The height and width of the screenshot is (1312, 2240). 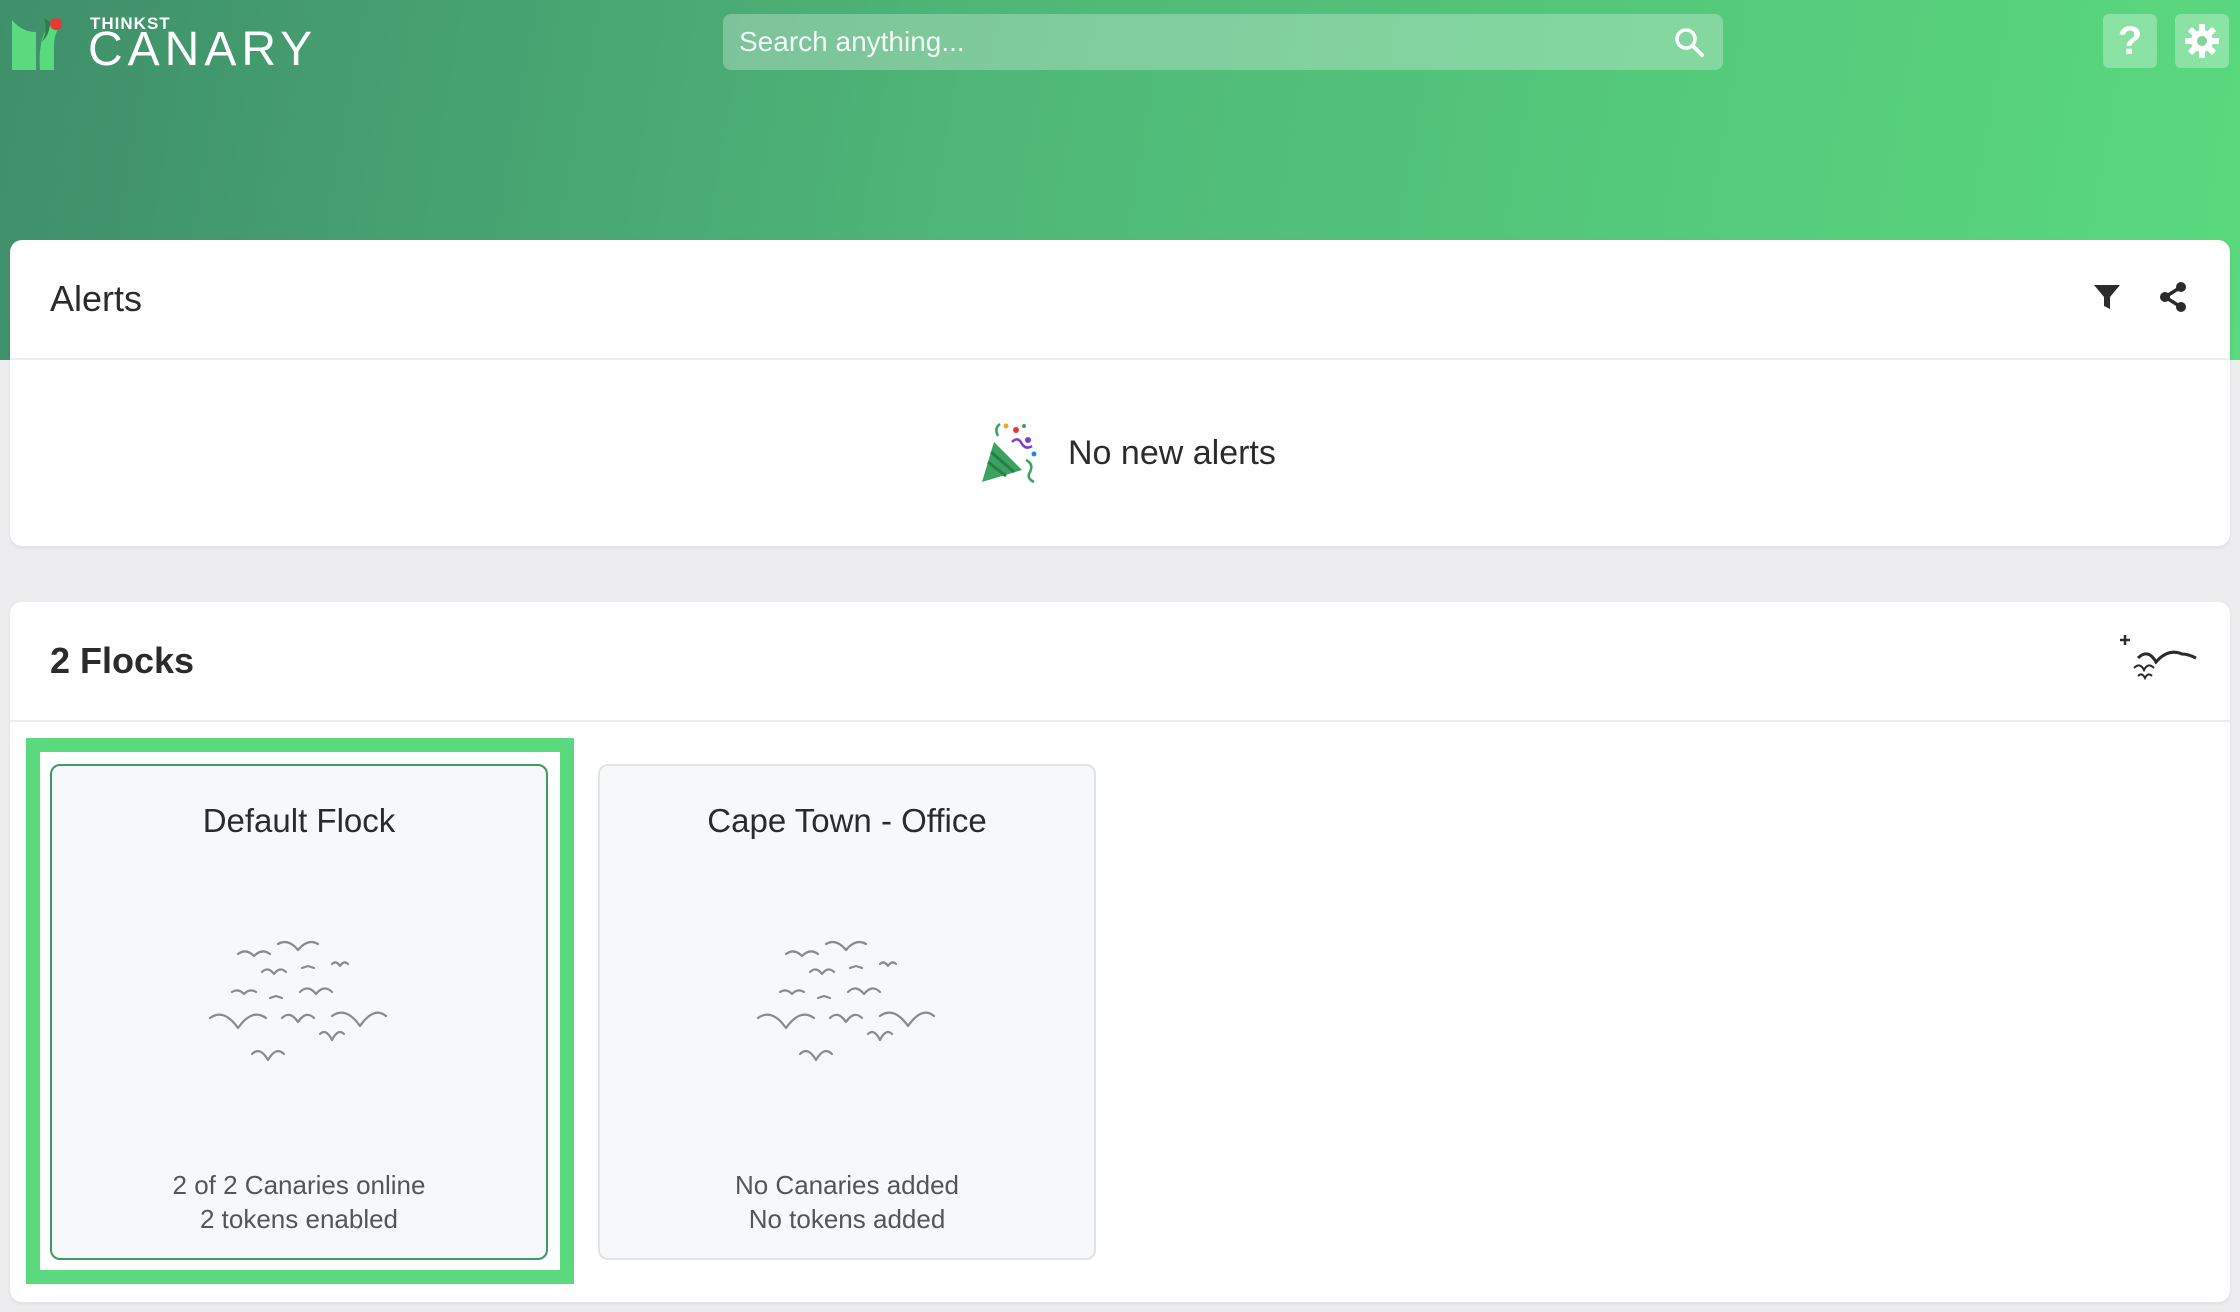 What do you see at coordinates (1193, 42) in the screenshot?
I see `search-input` at bounding box center [1193, 42].